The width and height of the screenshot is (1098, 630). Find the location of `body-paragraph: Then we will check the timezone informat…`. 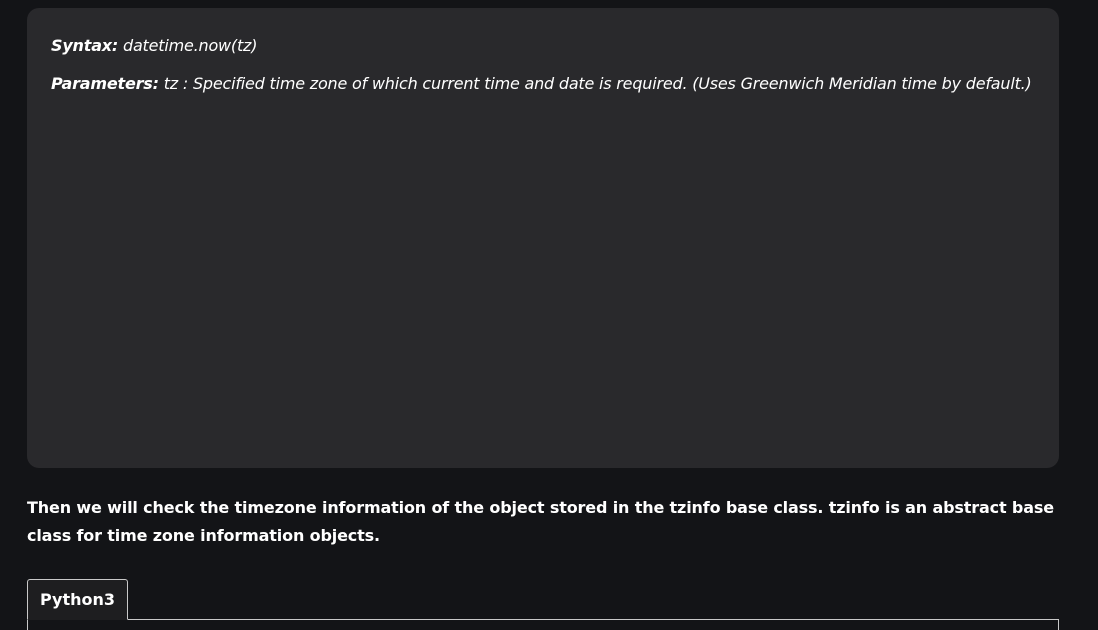

body-paragraph: Then we will check the timezone informat… is located at coordinates (540, 521).